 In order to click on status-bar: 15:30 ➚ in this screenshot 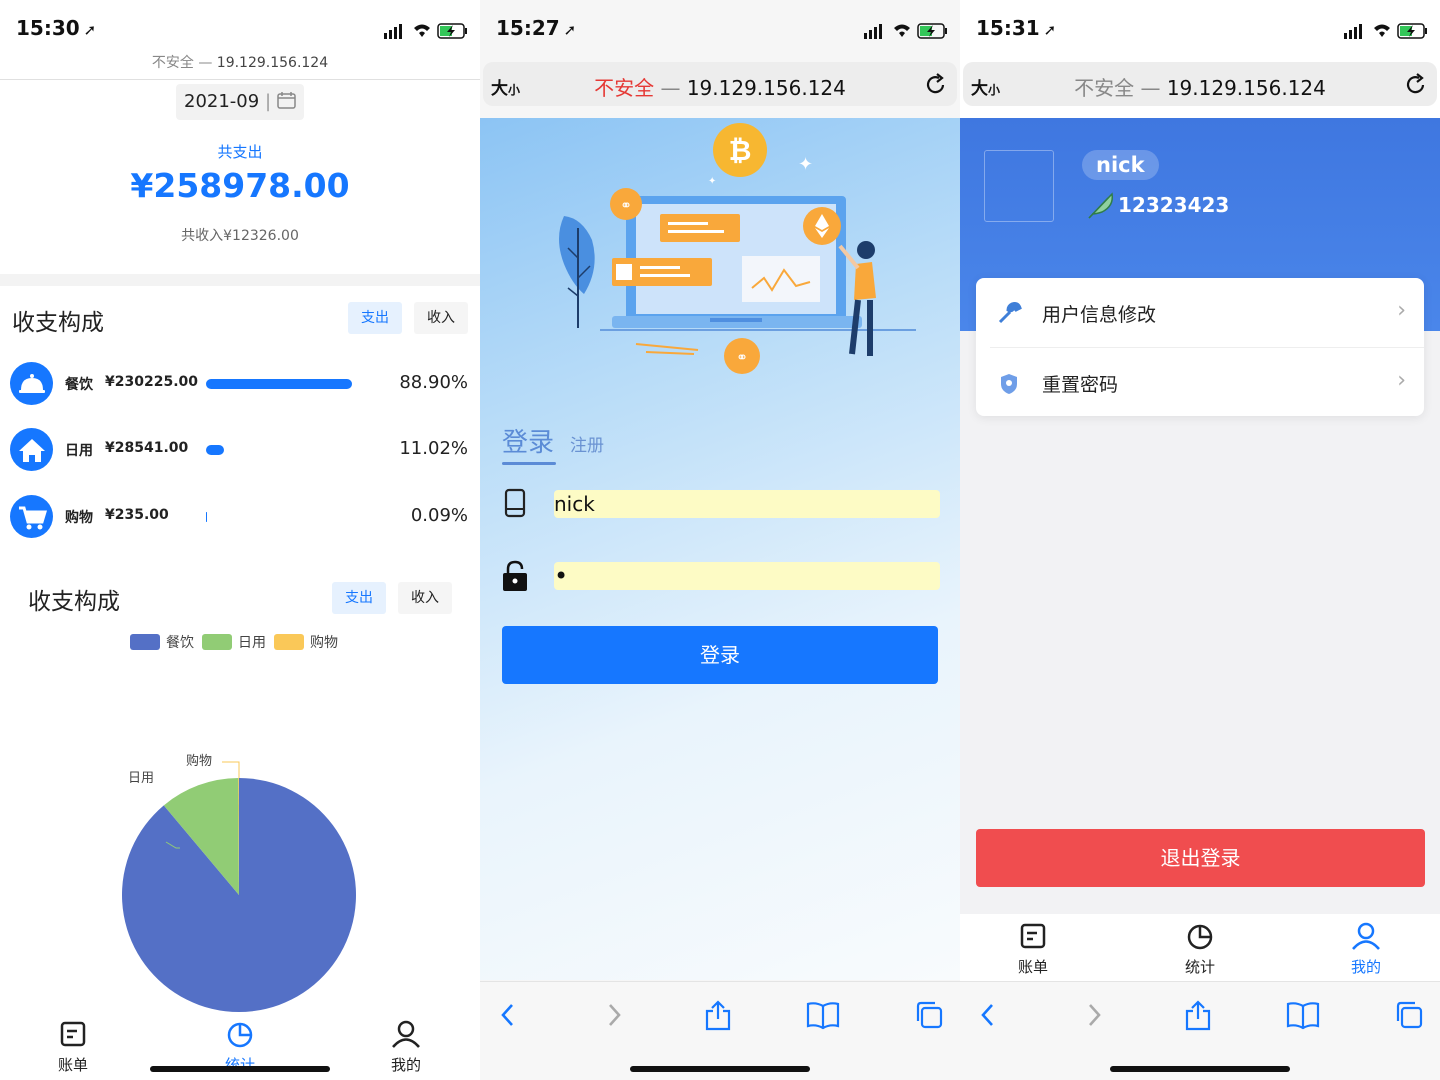, I will do `click(240, 29)`.